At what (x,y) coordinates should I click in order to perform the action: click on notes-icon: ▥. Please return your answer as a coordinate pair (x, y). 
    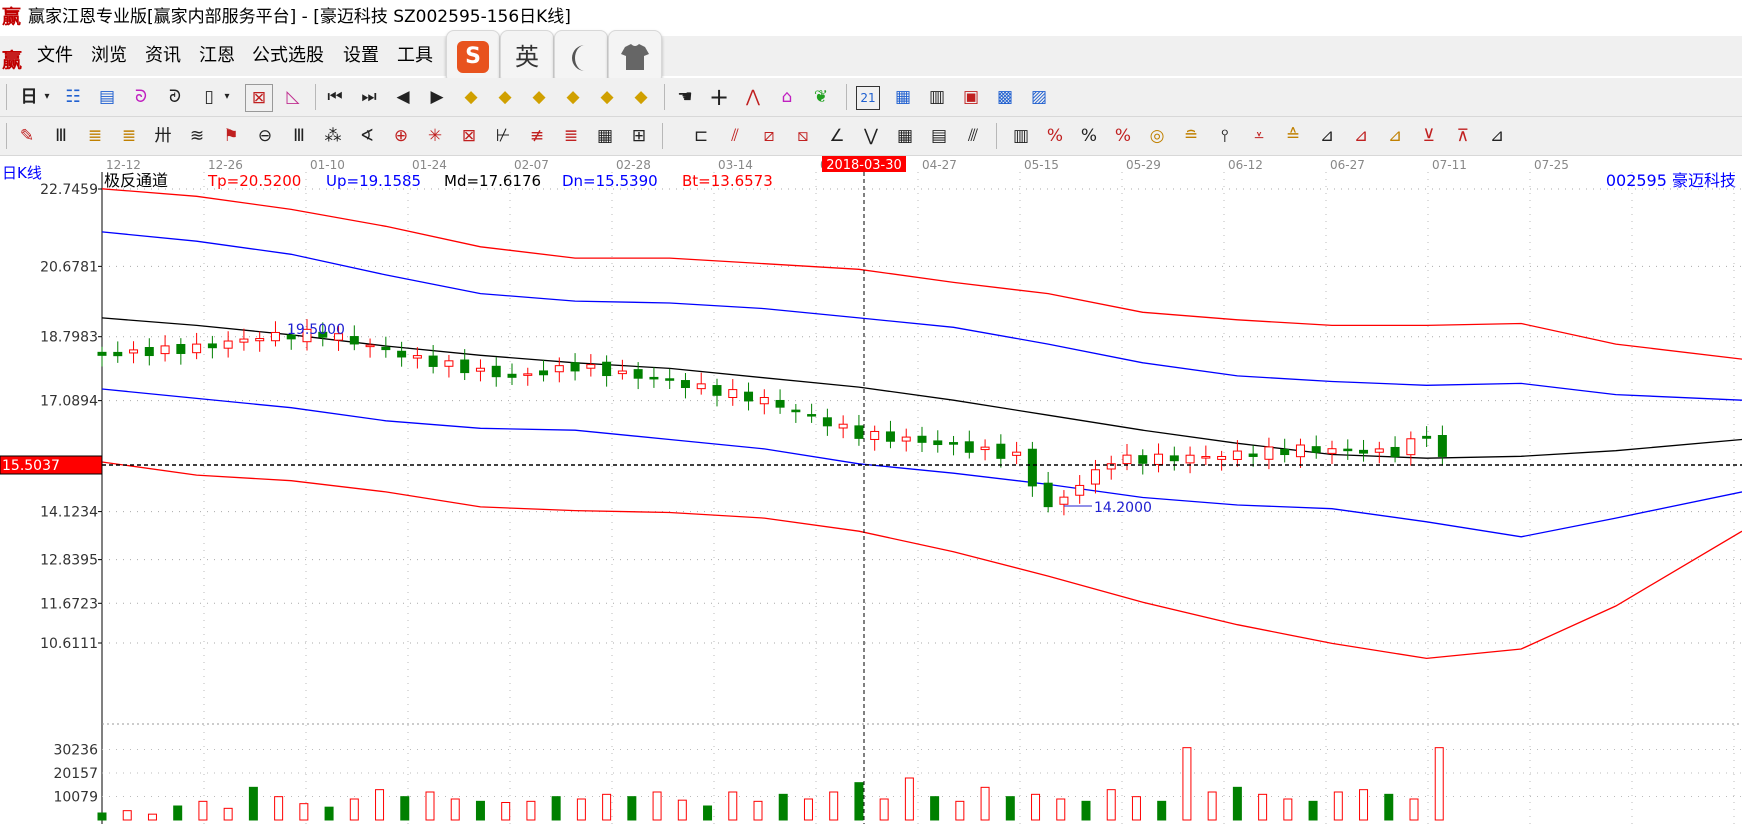
    Looking at the image, I should click on (937, 97).